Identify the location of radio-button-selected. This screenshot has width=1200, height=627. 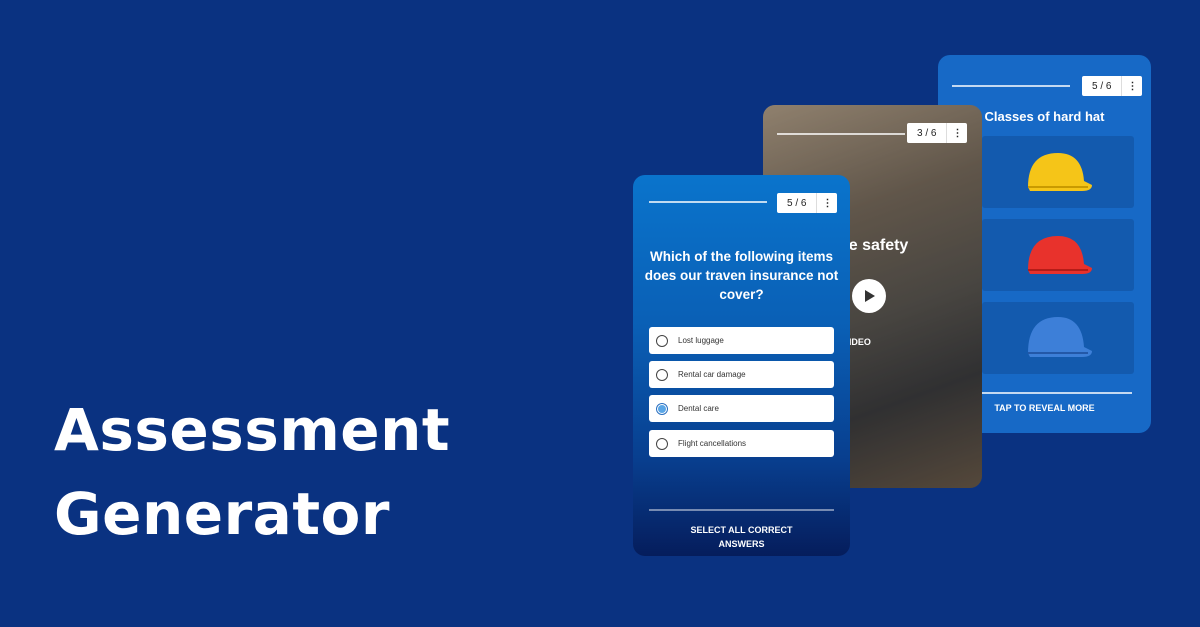
(662, 408).